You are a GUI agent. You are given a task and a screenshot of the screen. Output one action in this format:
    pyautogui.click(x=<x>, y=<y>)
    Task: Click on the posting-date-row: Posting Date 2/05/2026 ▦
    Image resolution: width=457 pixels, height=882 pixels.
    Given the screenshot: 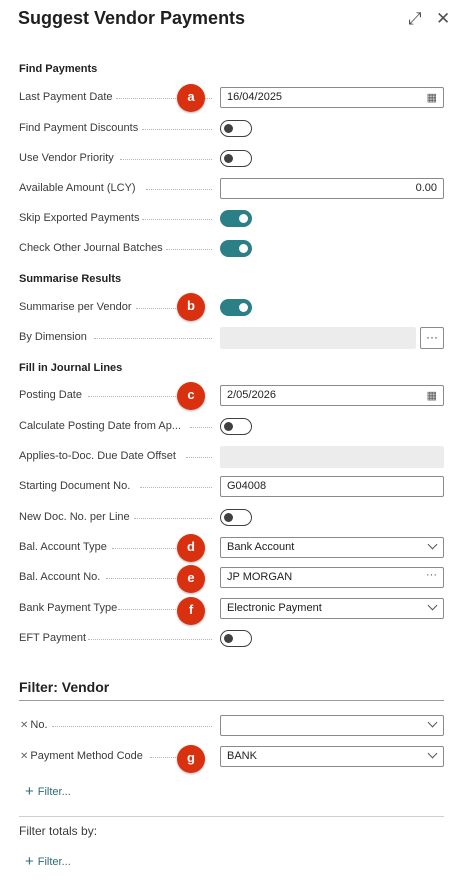 What is the action you would take?
    pyautogui.click(x=228, y=396)
    